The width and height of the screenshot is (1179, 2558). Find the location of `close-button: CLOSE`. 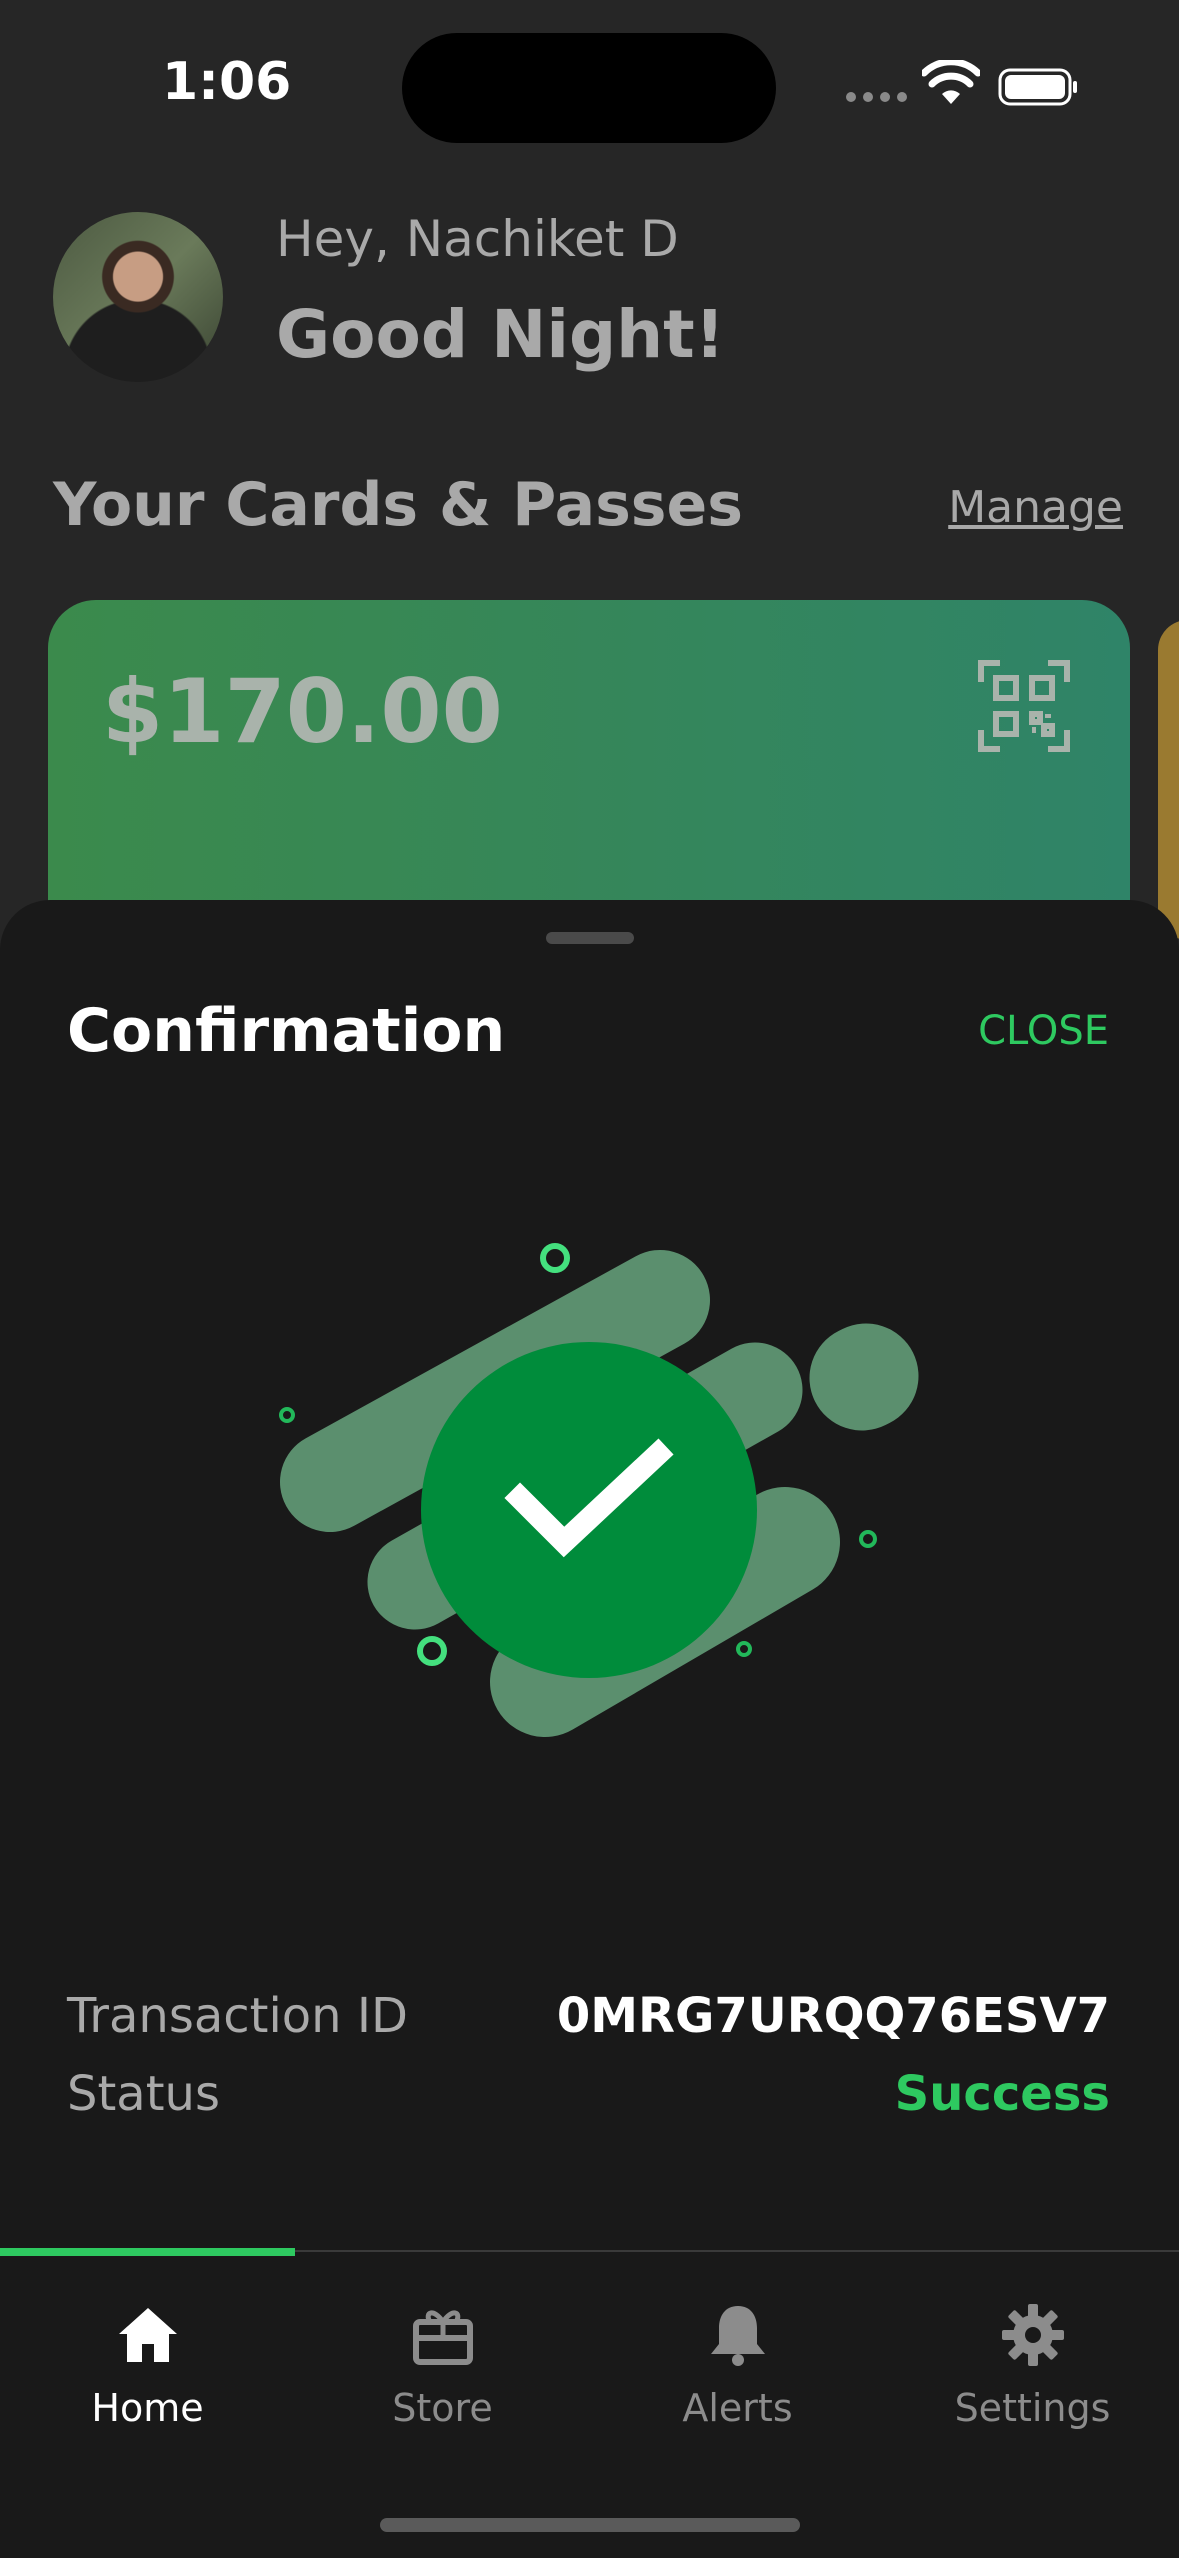

close-button: CLOSE is located at coordinates (1043, 1031).